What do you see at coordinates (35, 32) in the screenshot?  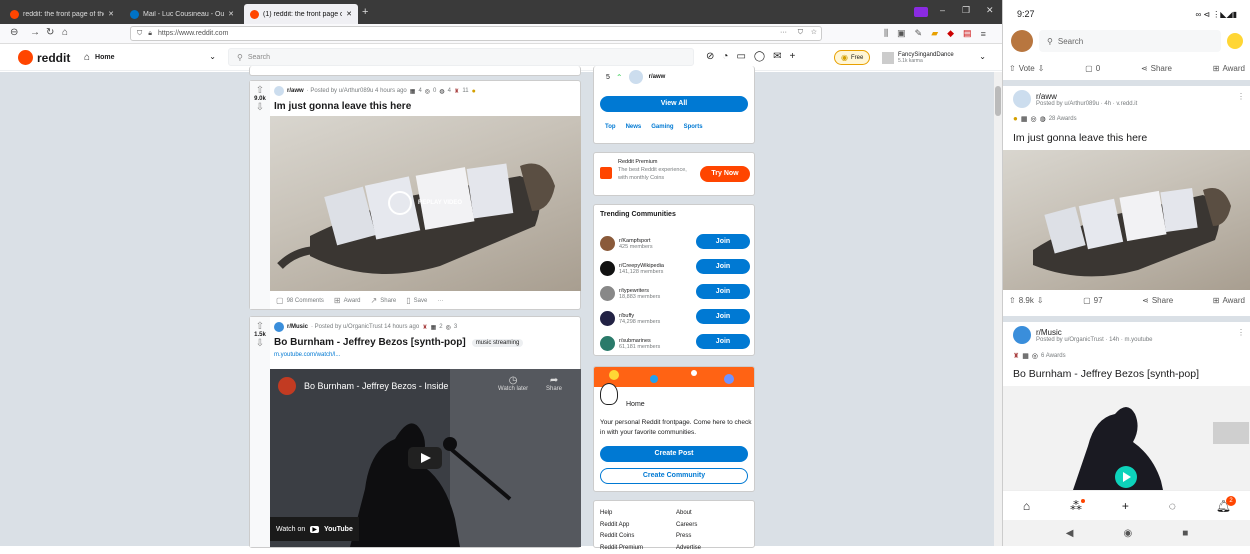 I see `forward-icon: →` at bounding box center [35, 32].